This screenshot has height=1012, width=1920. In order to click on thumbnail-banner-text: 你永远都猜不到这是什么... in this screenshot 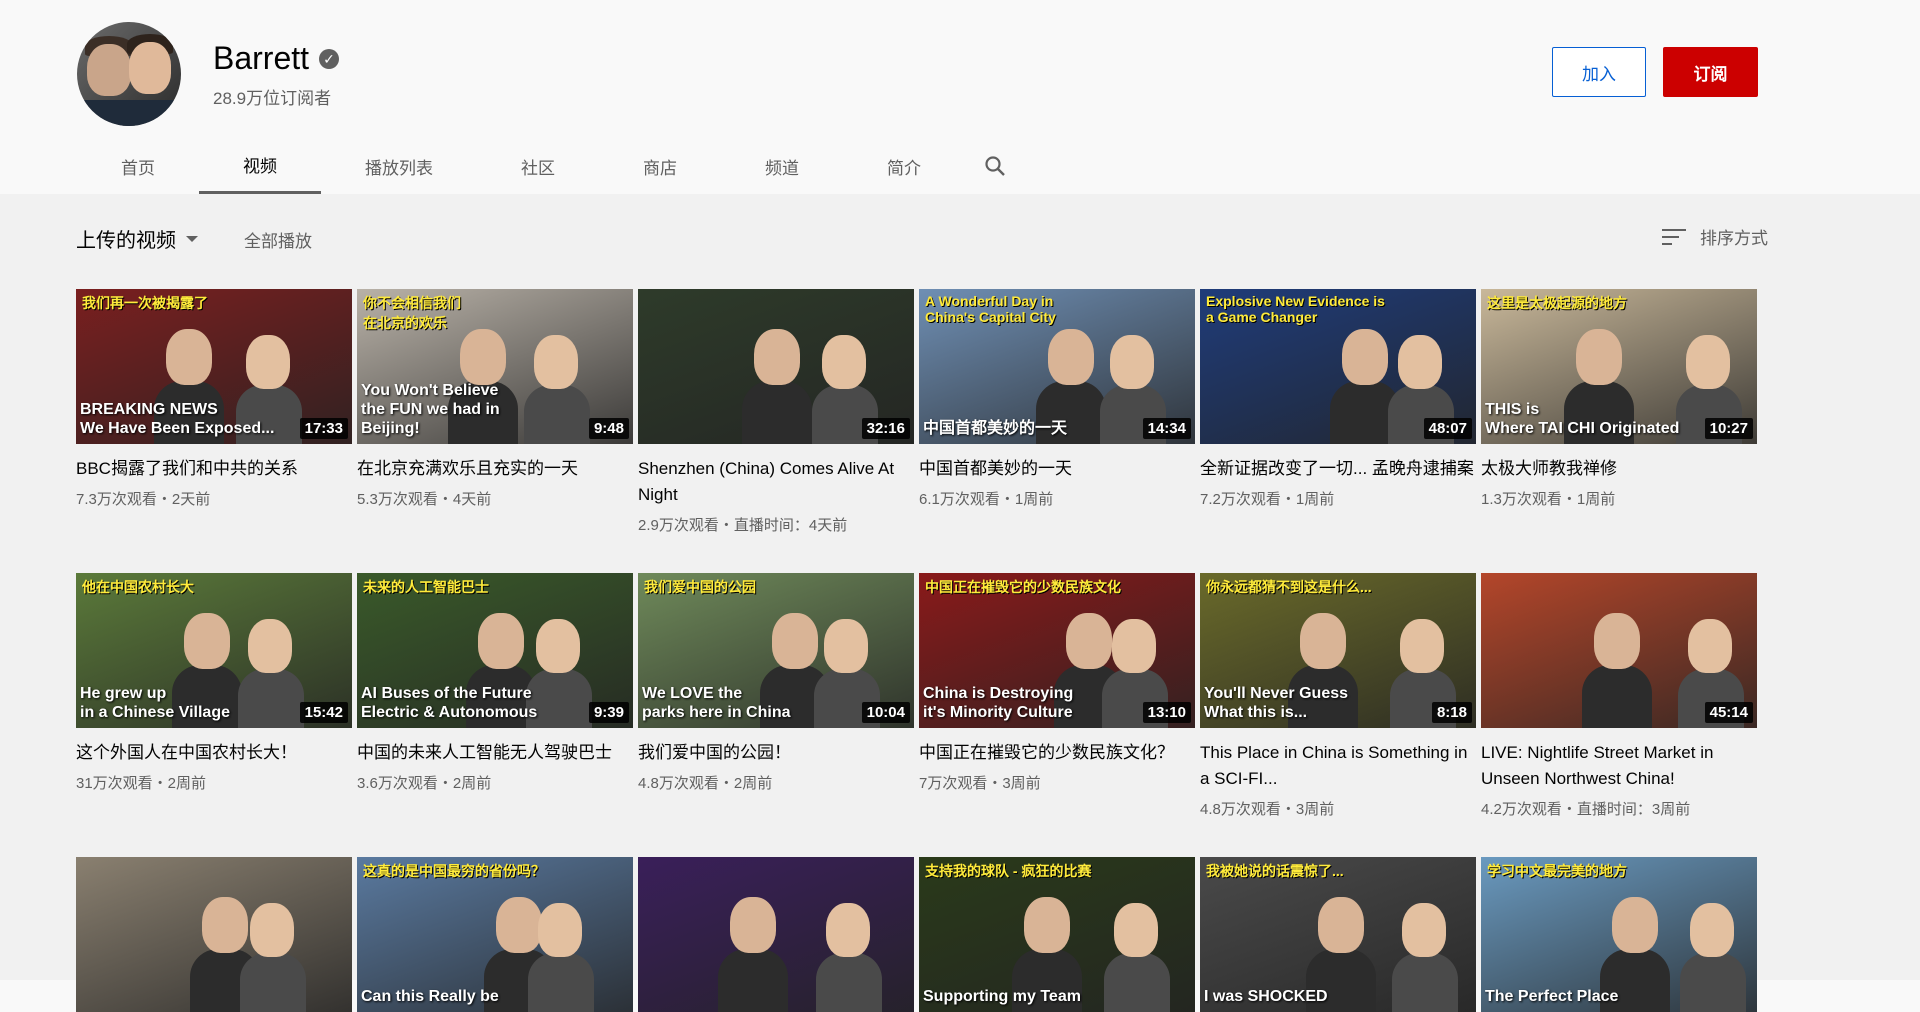, I will do `click(1289, 587)`.